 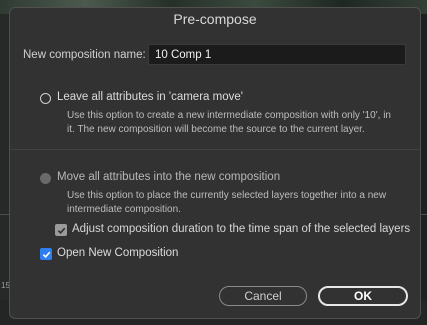 I want to click on dialog-title: Pre-compose, so click(x=215, y=19).